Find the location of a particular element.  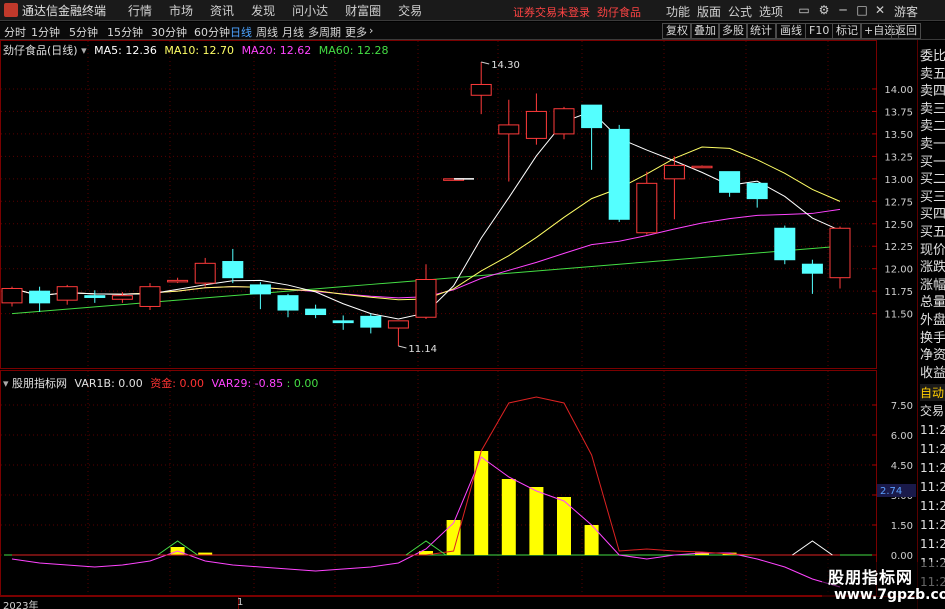

tool-huaxian: 画线 is located at coordinates (791, 31).